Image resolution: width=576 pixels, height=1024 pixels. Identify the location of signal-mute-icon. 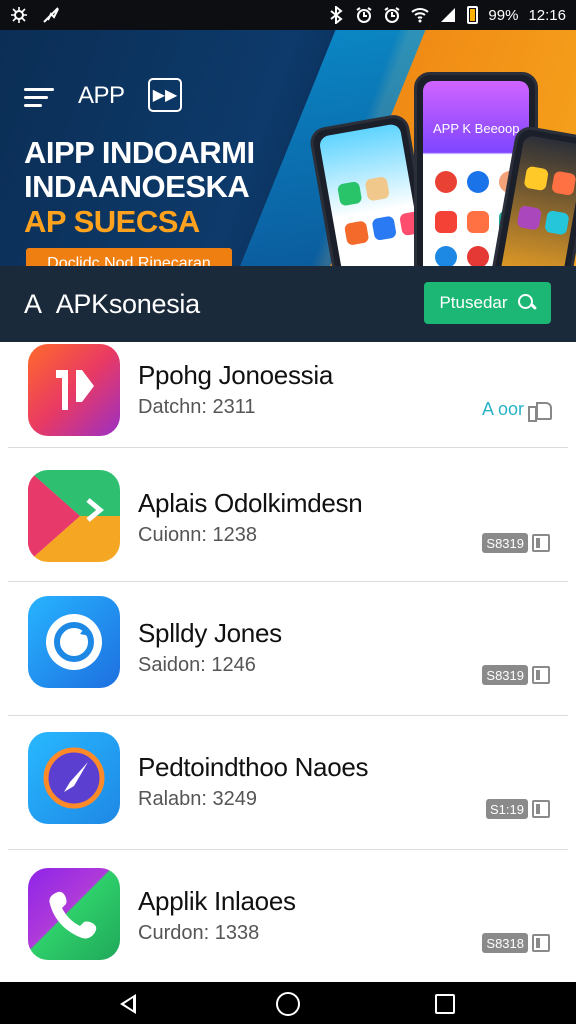
(51, 15).